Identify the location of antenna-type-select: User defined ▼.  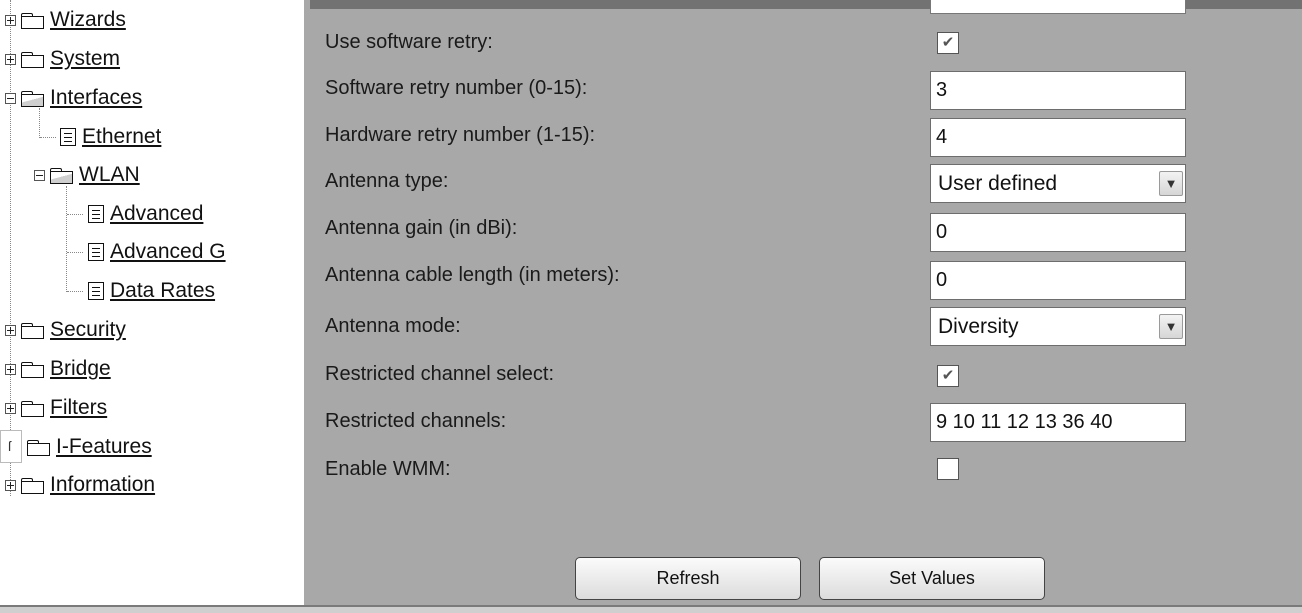
(1058, 183).